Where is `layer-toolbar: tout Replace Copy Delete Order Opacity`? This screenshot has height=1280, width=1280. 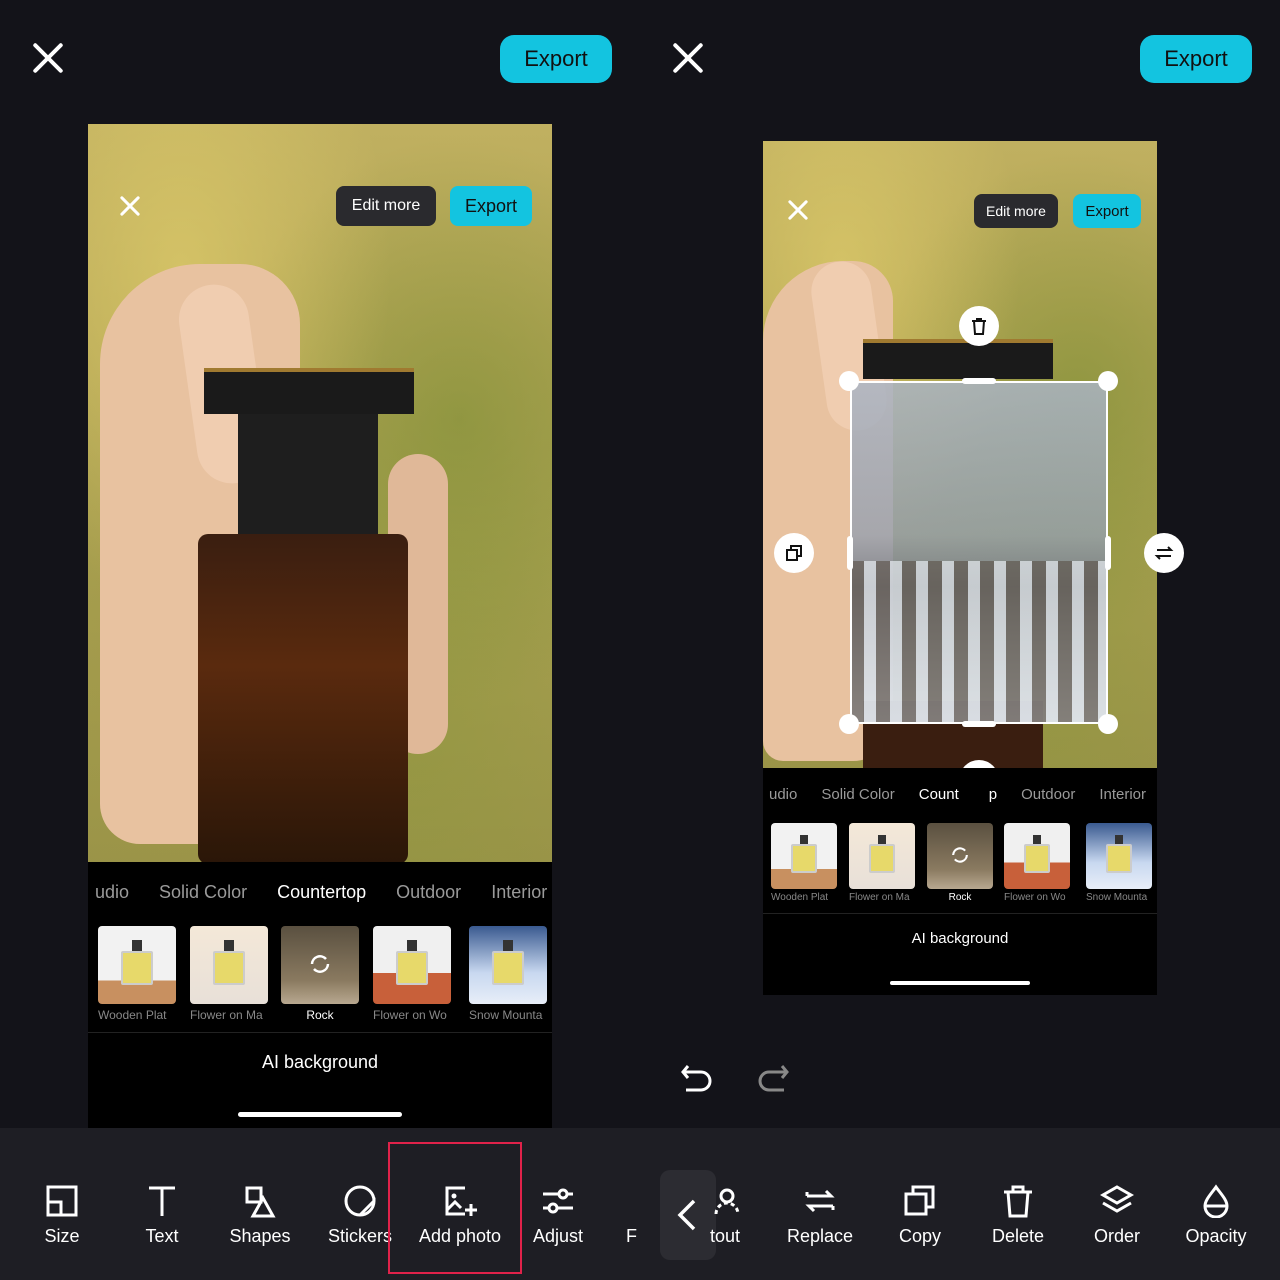 layer-toolbar: tout Replace Copy Delete Order Opacity is located at coordinates (960, 1204).